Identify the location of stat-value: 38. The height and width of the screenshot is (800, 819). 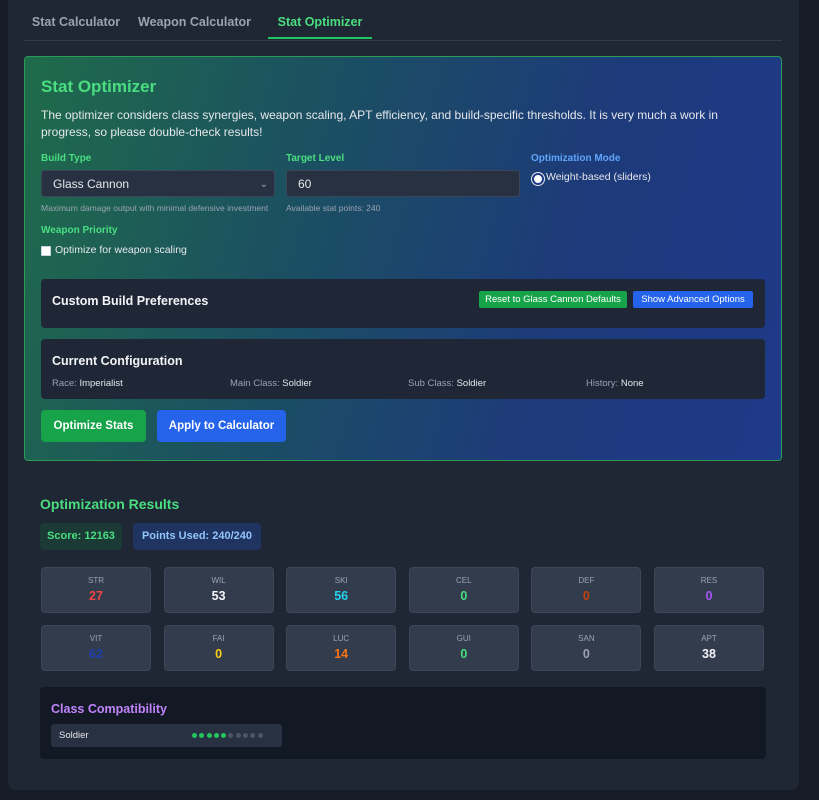
(709, 654).